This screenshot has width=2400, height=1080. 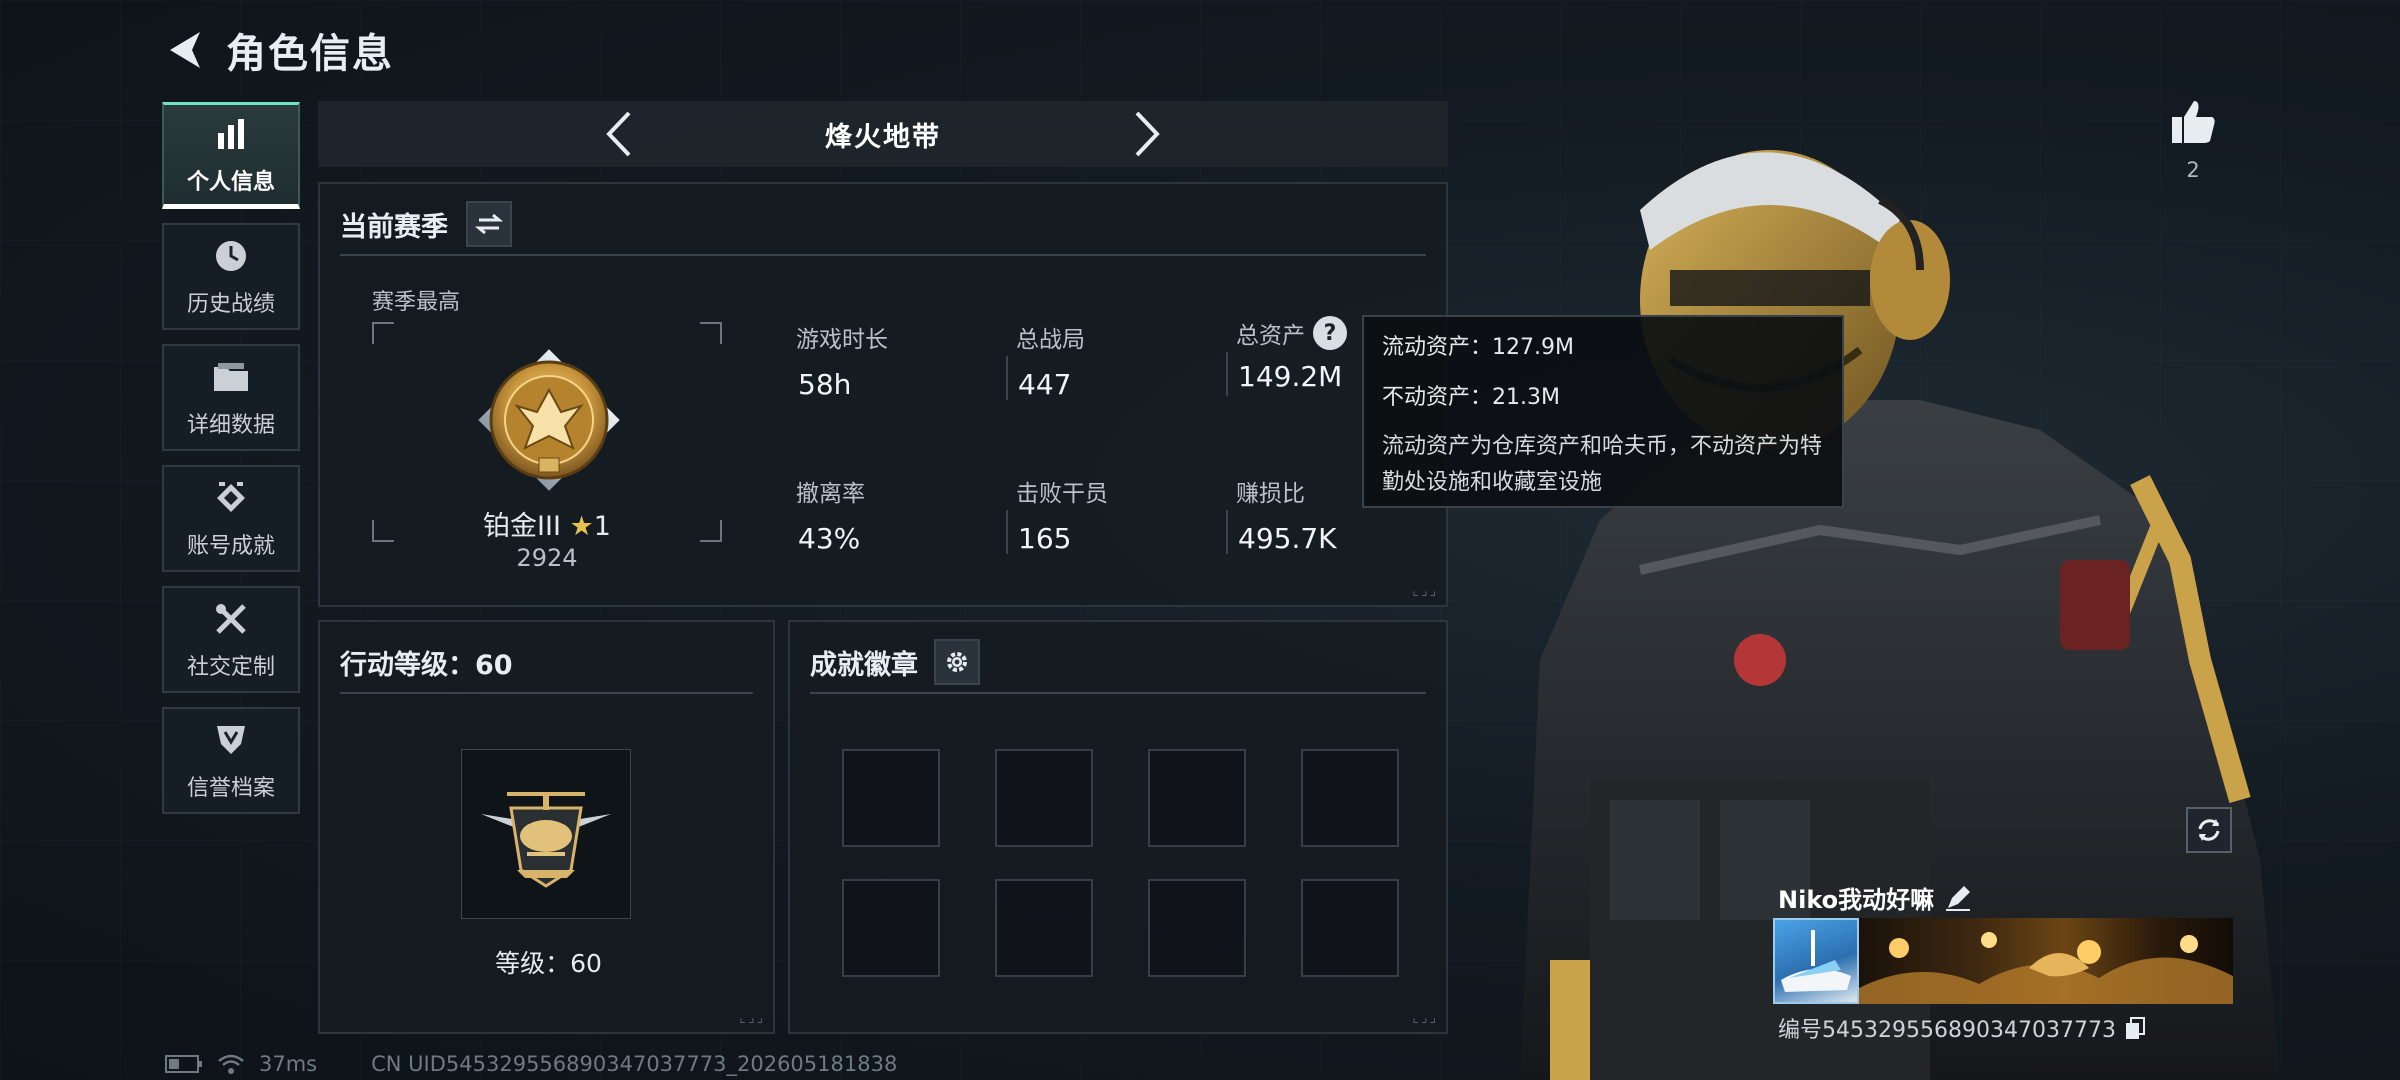 I want to click on helicopter-badge-icon, so click(x=546, y=840).